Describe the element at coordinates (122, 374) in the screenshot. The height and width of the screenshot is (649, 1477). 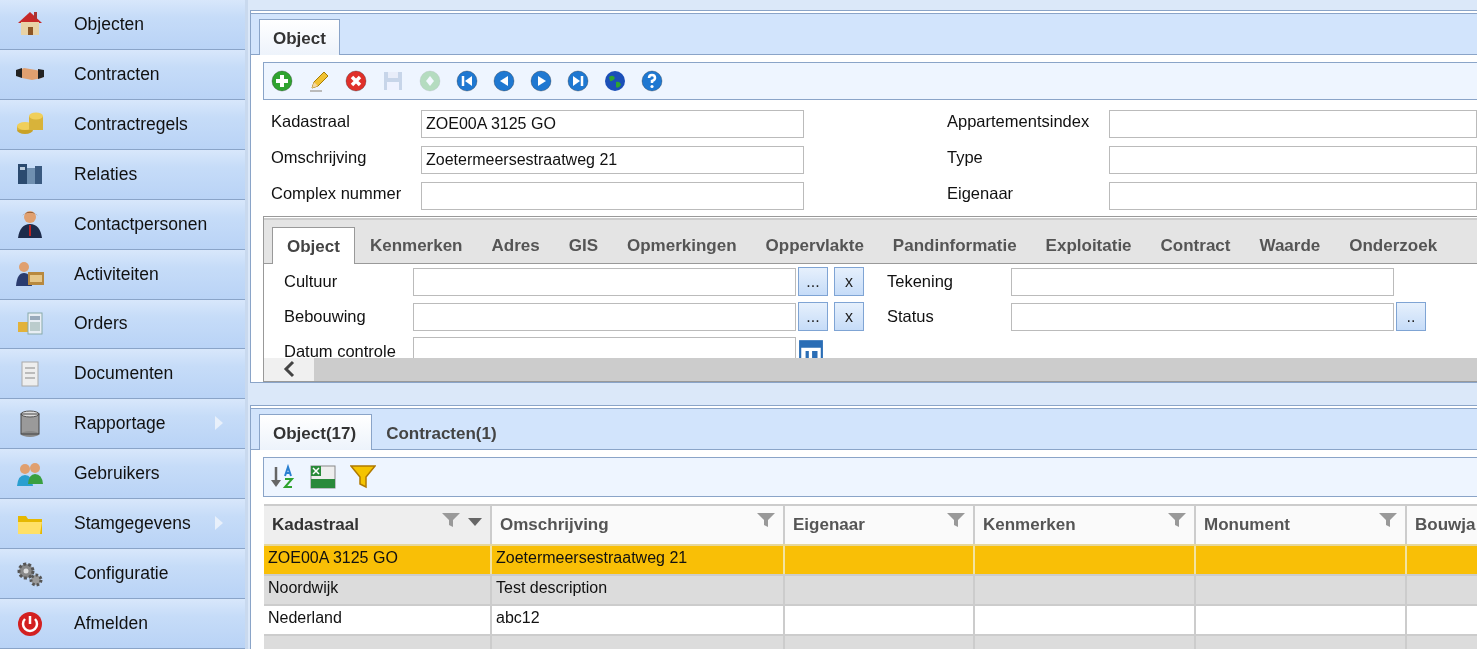
I see `sidebar-item: Documenten` at that location.